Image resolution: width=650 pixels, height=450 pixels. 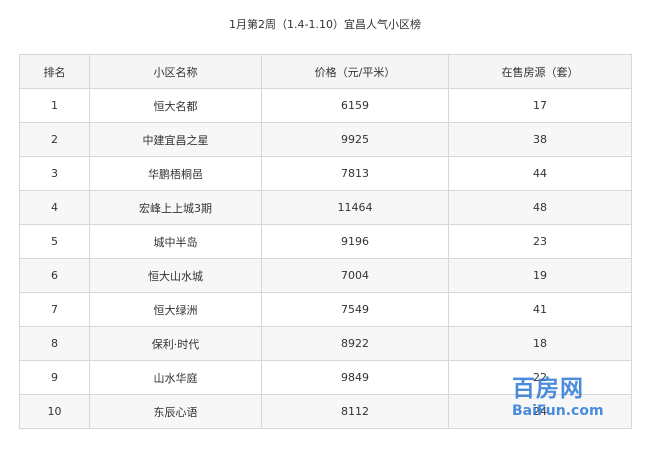 I want to click on table-header-row: 排名 小区名称 价格（元/平米） 在售房源（套）, so click(x=325, y=71).